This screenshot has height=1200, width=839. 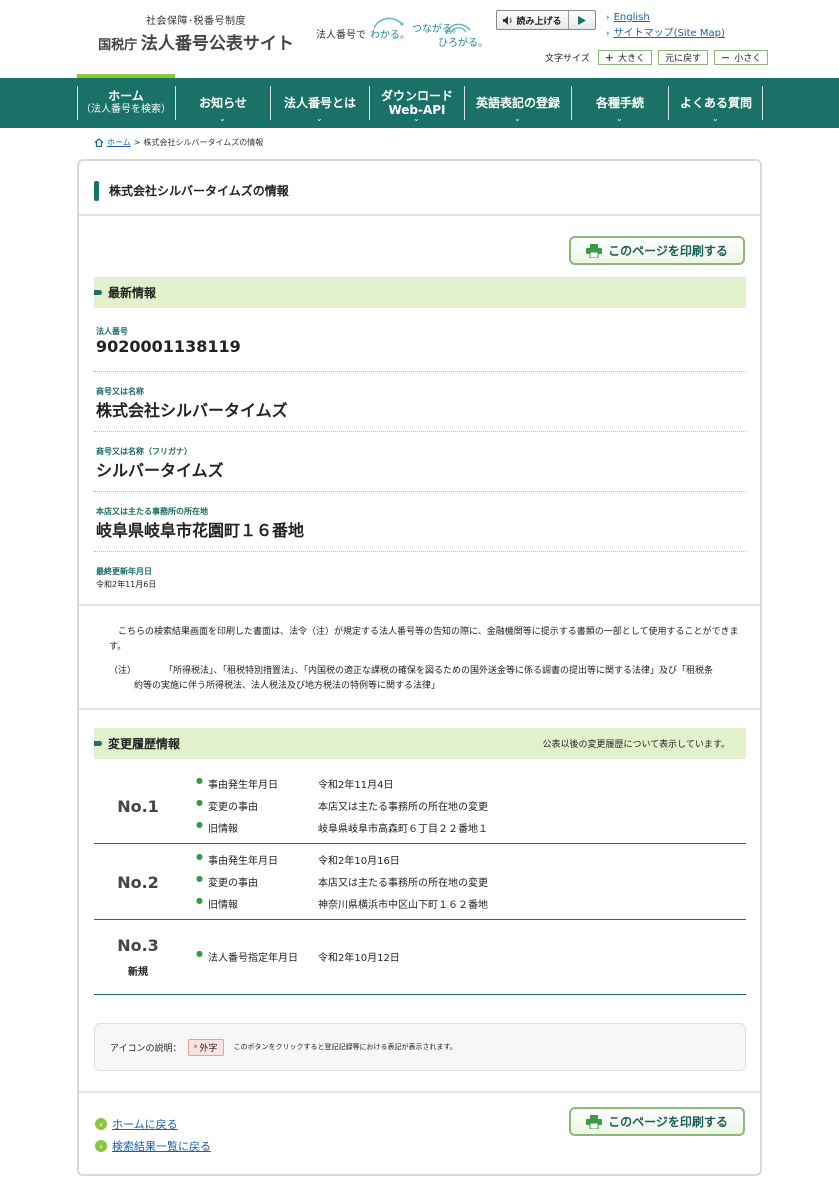 What do you see at coordinates (99, 142) in the screenshot?
I see `home-icon` at bounding box center [99, 142].